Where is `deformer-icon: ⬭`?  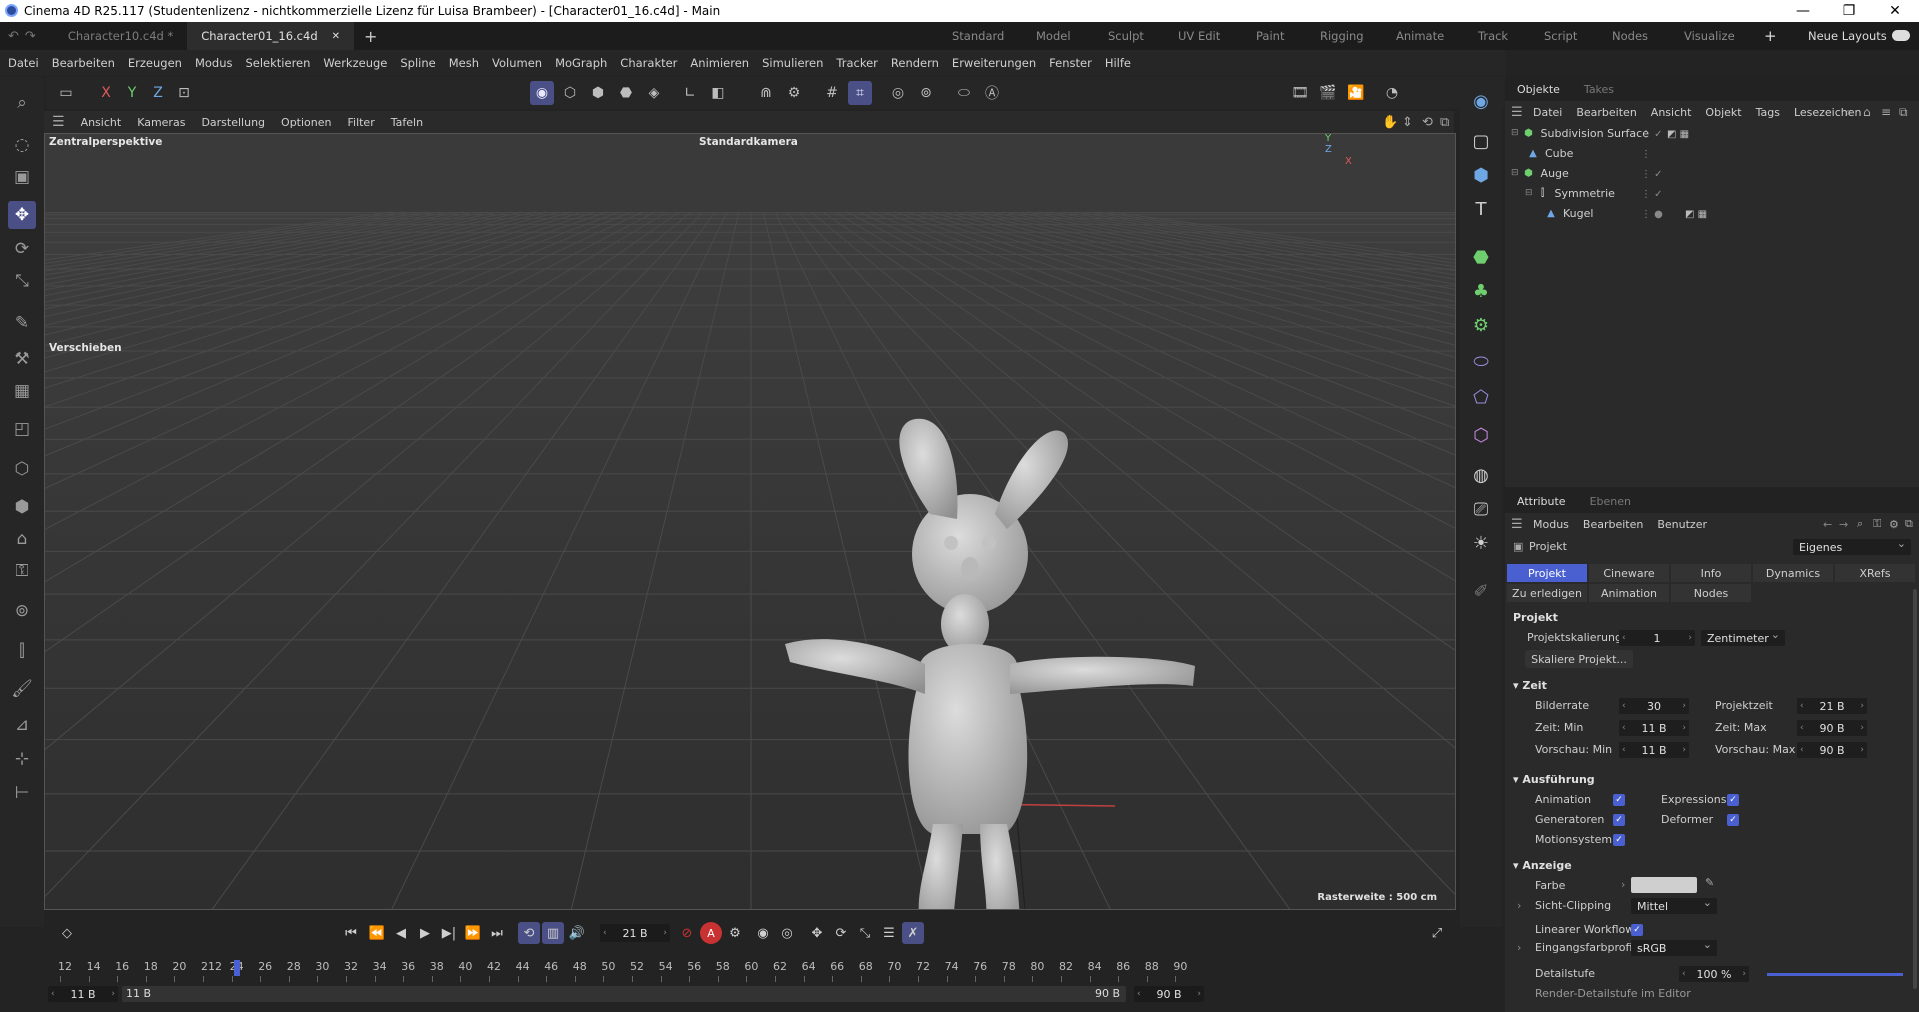
deformer-icon: ⬭ is located at coordinates (1481, 361).